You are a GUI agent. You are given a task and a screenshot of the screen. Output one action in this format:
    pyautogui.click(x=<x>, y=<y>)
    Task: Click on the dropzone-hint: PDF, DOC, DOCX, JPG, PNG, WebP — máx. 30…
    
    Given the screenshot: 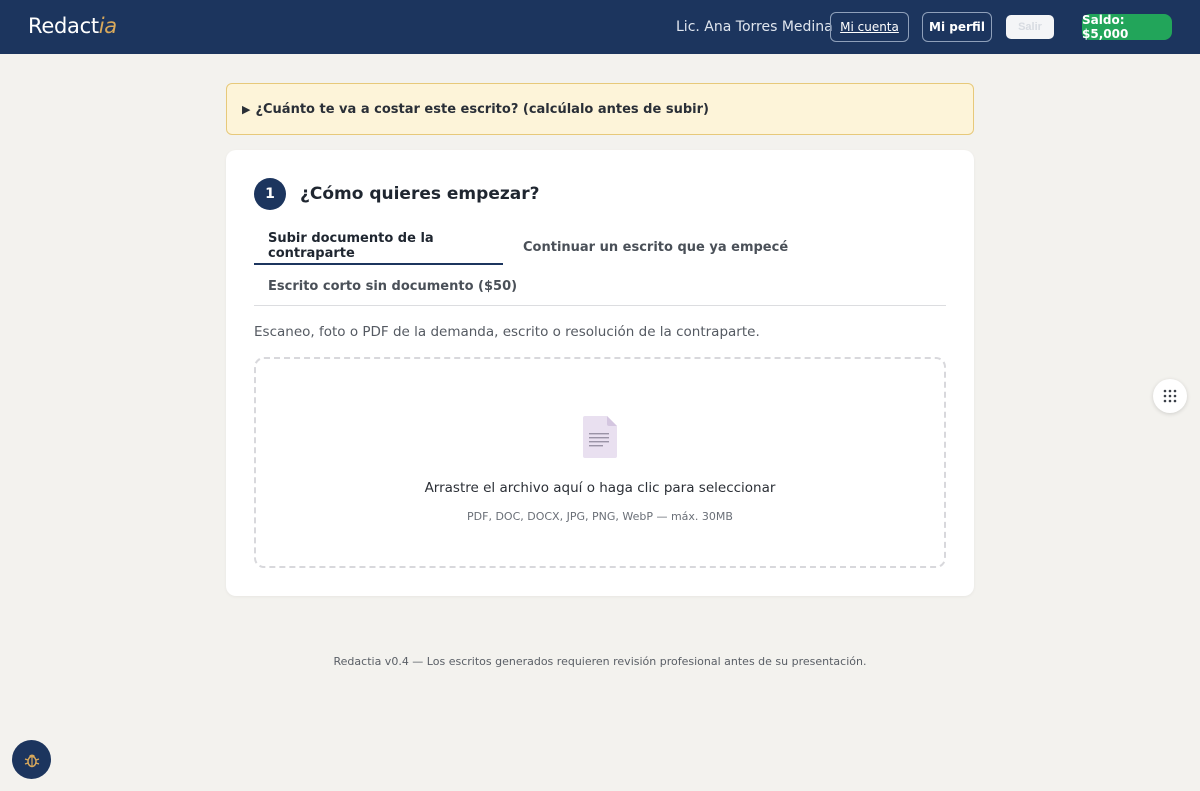 What is the action you would take?
    pyautogui.click(x=600, y=516)
    